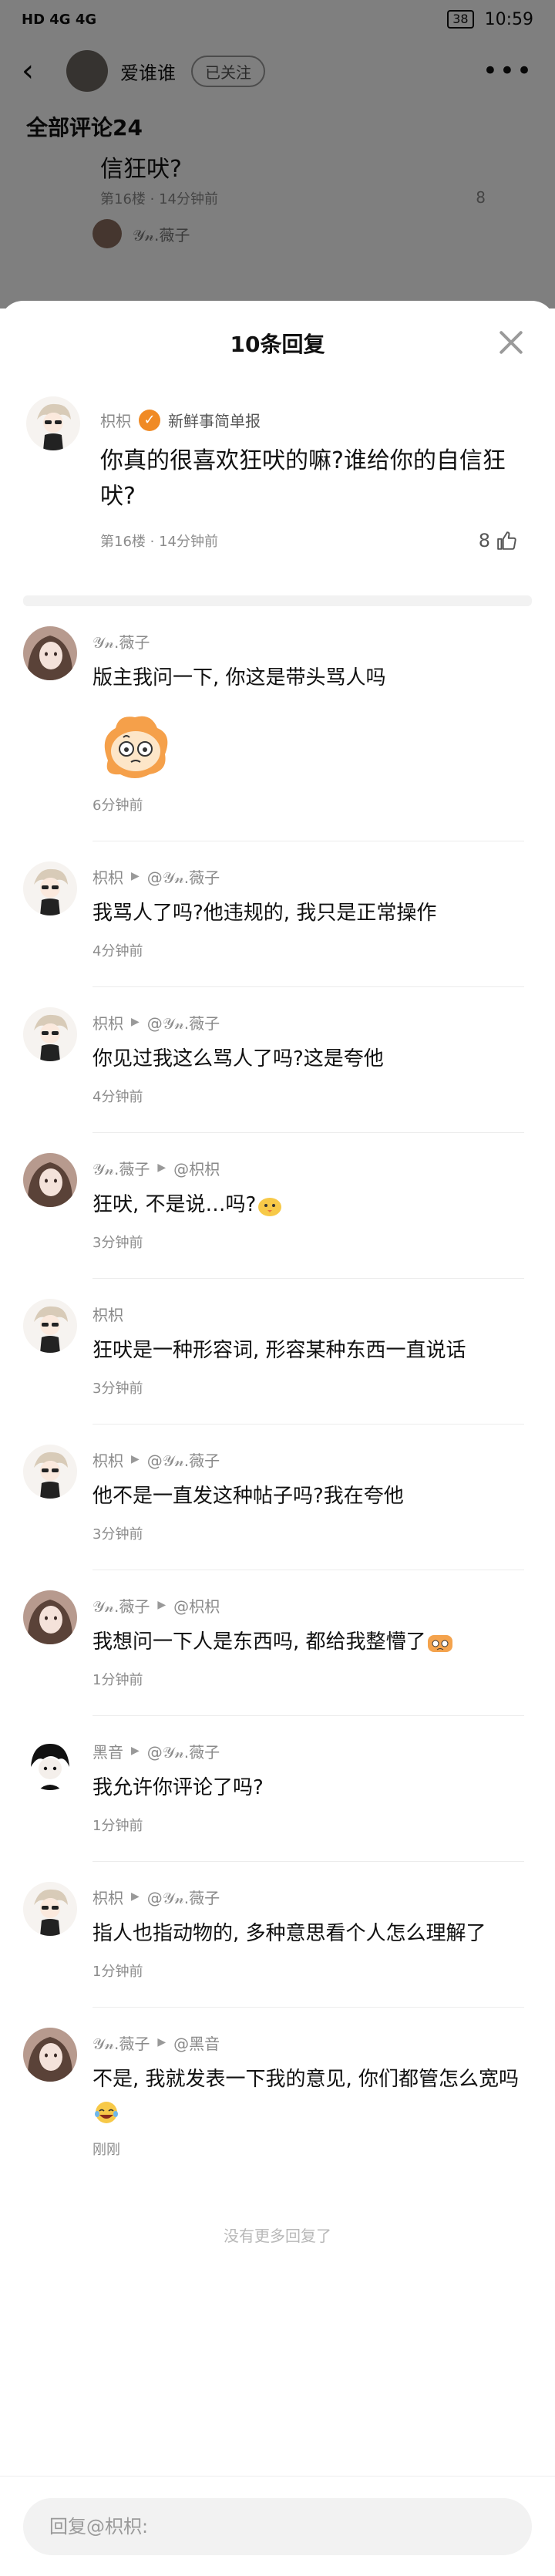 The width and height of the screenshot is (555, 2576). What do you see at coordinates (484, 540) in the screenshot?
I see `like-count: 8` at bounding box center [484, 540].